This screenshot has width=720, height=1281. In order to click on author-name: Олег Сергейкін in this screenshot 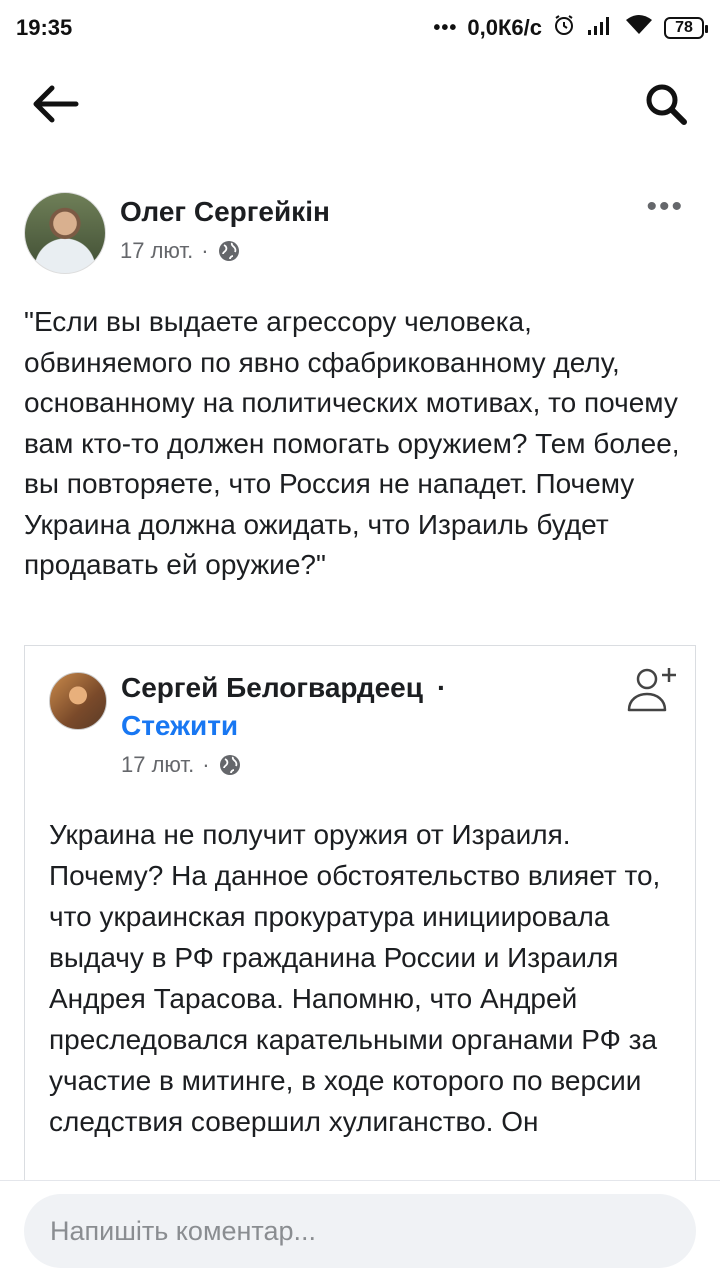, I will do `click(225, 212)`.